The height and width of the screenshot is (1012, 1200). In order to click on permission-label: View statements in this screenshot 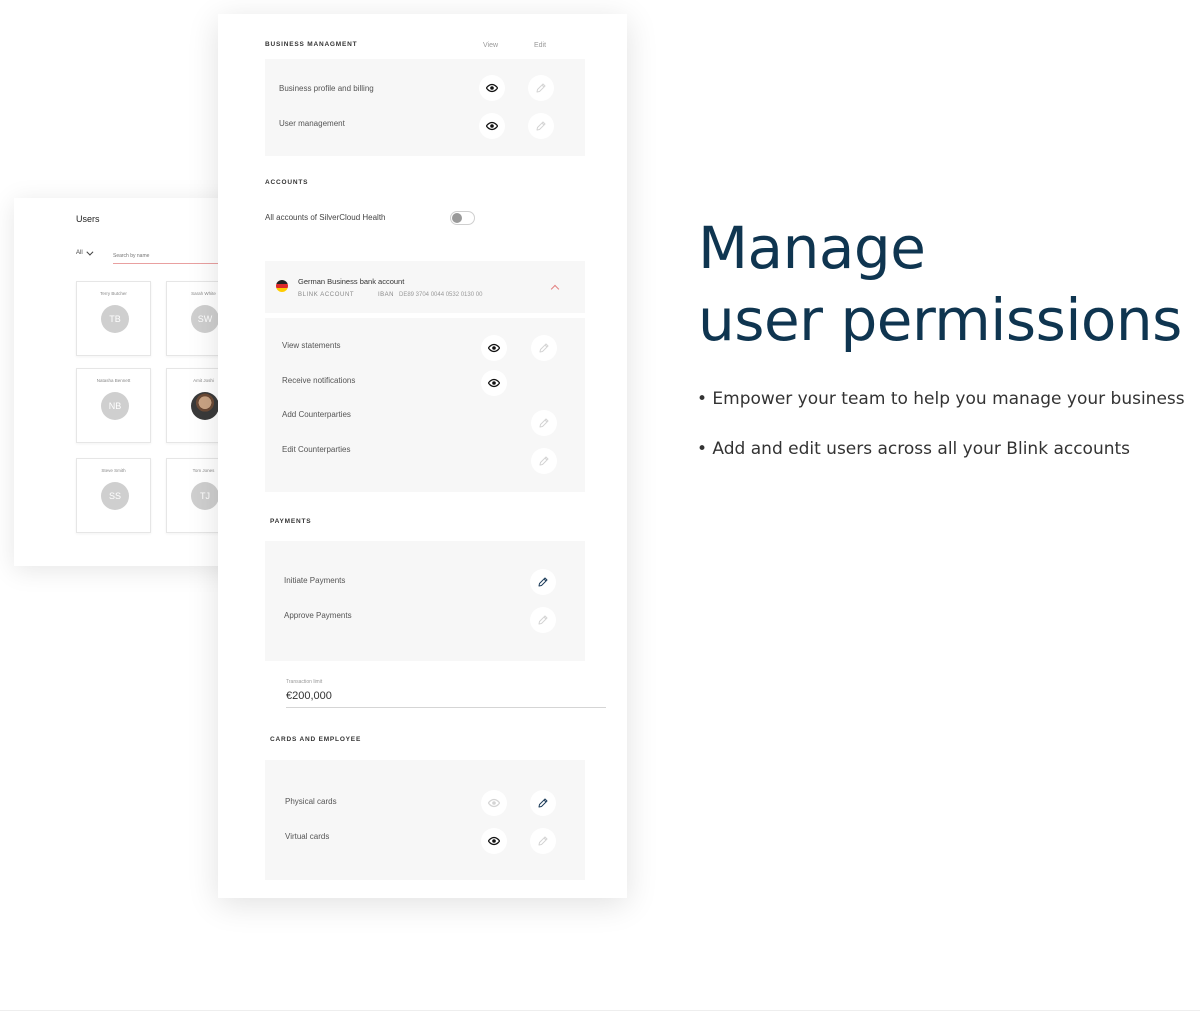, I will do `click(311, 345)`.